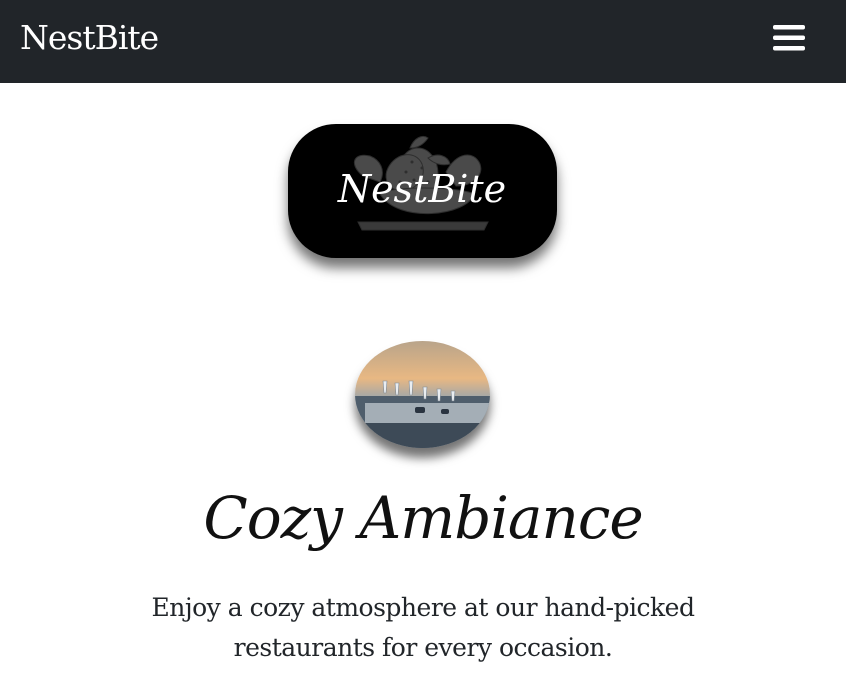  Describe the element at coordinates (422, 394) in the screenshot. I see `restaurant-table-photo` at that location.